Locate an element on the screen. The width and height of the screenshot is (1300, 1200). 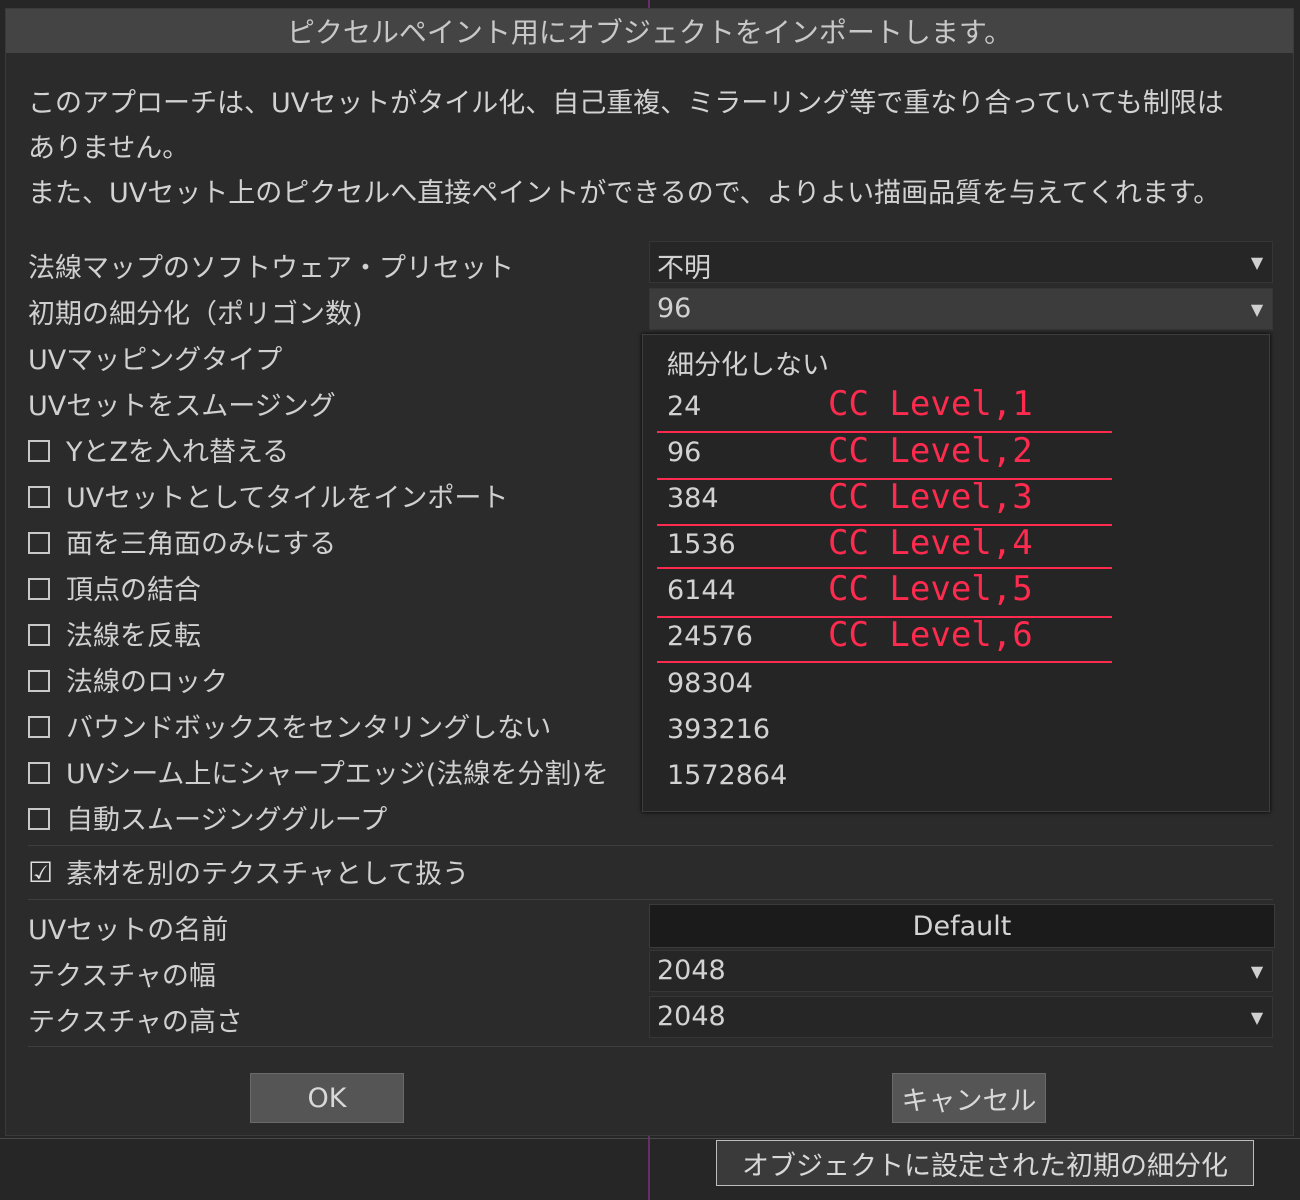
initial-subdivision-label: 初期の細分化（ポリゴン数) is located at coordinates (195, 314).